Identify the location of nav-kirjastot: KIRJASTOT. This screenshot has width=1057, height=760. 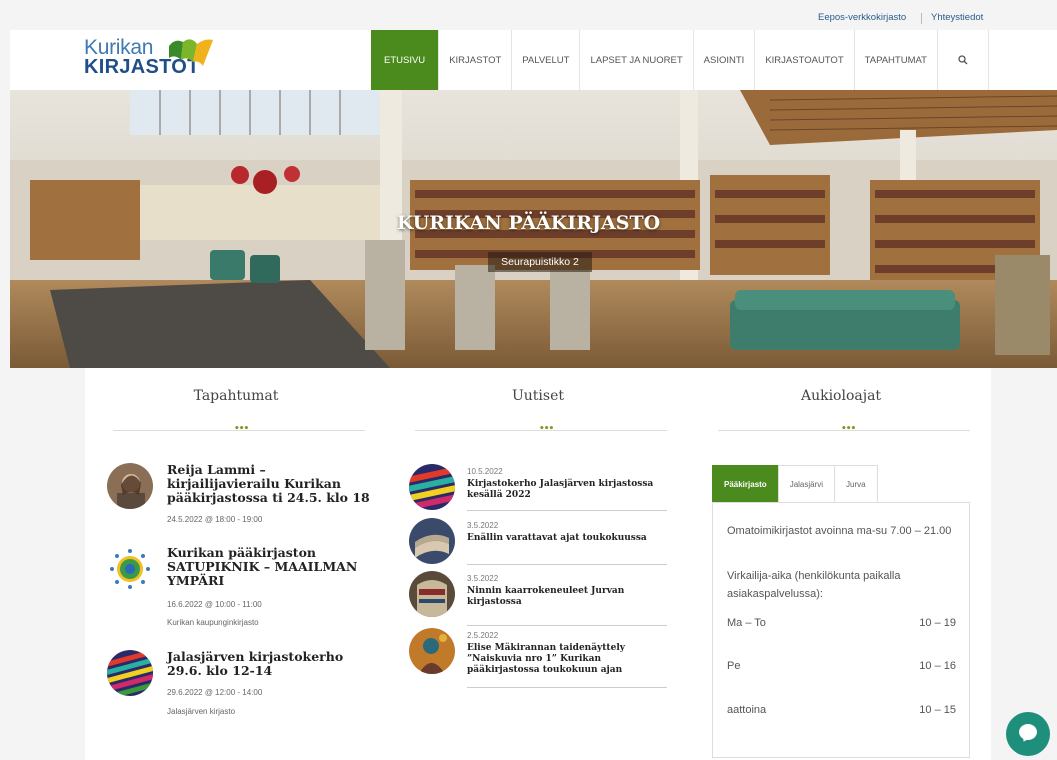
(474, 60).